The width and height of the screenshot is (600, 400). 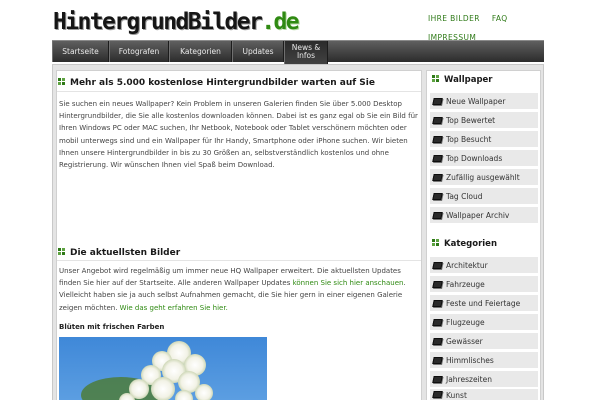 What do you see at coordinates (468, 80) in the screenshot?
I see `sidebar-title-text: Wallpaper` at bounding box center [468, 80].